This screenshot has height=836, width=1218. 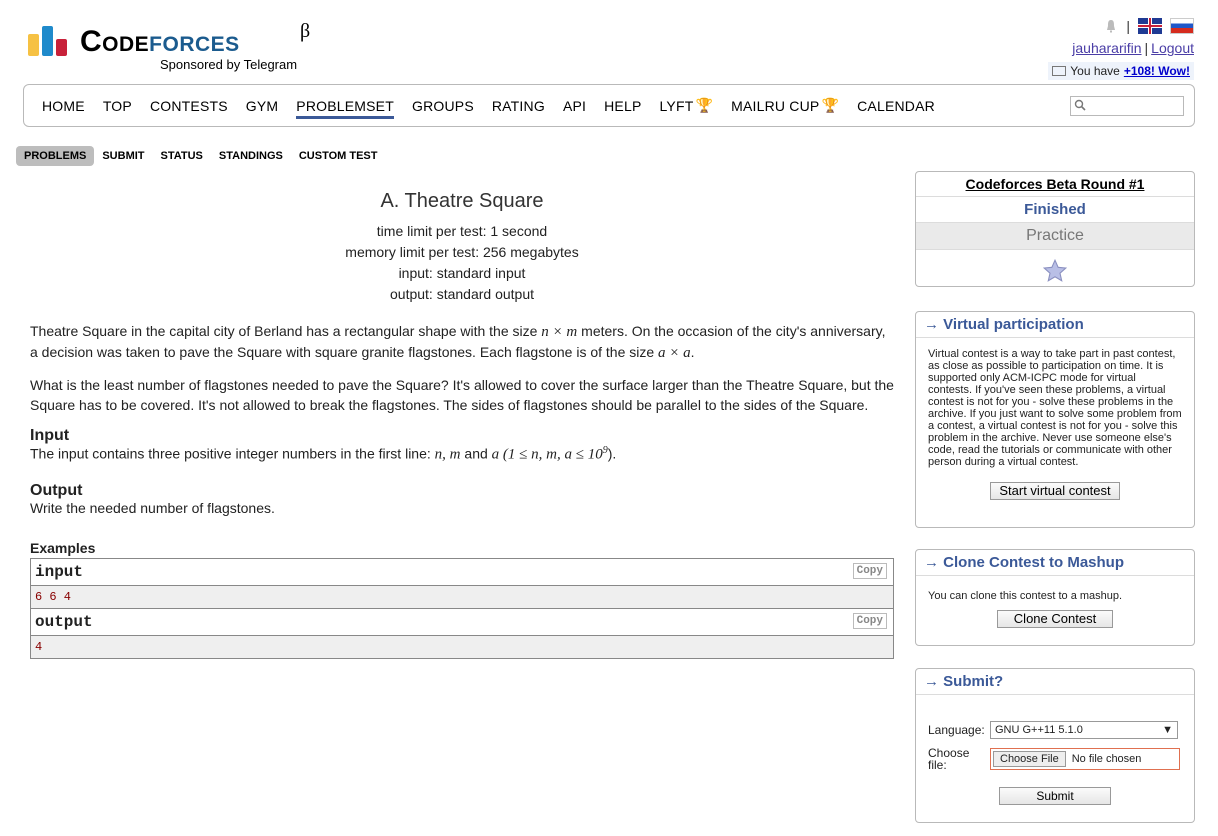 What do you see at coordinates (189, 106) in the screenshot?
I see `menu-item-contests: Contests` at bounding box center [189, 106].